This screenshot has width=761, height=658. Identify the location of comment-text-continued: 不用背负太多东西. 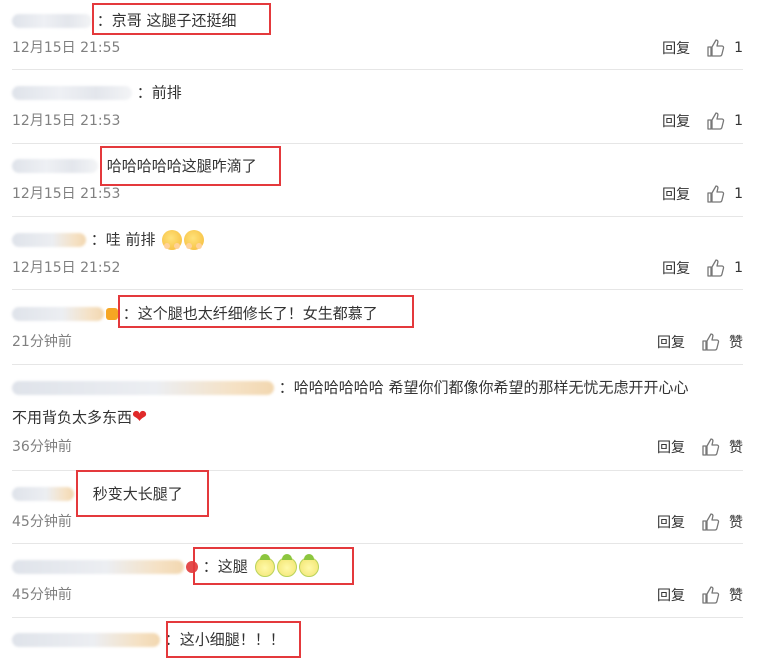
(72, 417).